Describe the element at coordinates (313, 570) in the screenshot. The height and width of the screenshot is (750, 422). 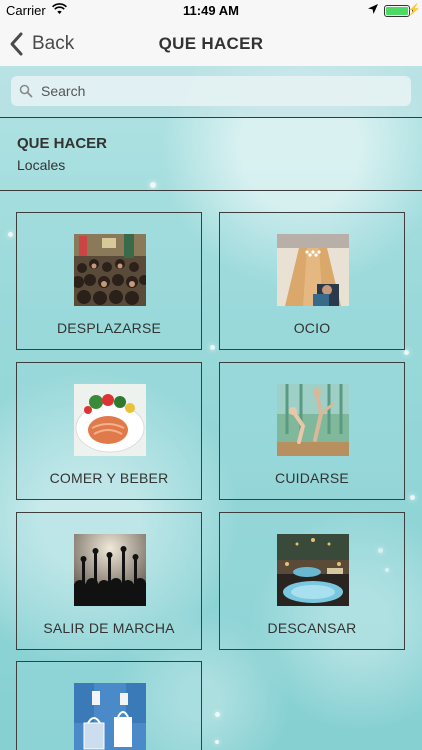
I see `pool-lounge-photo` at that location.